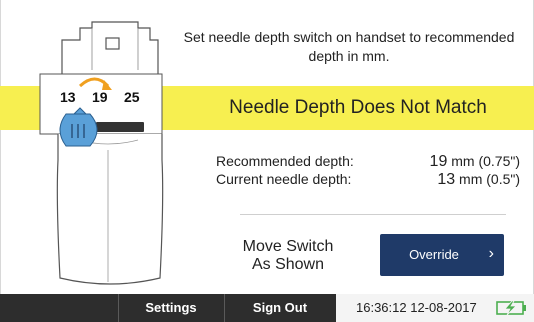 The height and width of the screenshot is (322, 534). Describe the element at coordinates (132, 97) in the screenshot. I see `depth-option-25: 25` at that location.